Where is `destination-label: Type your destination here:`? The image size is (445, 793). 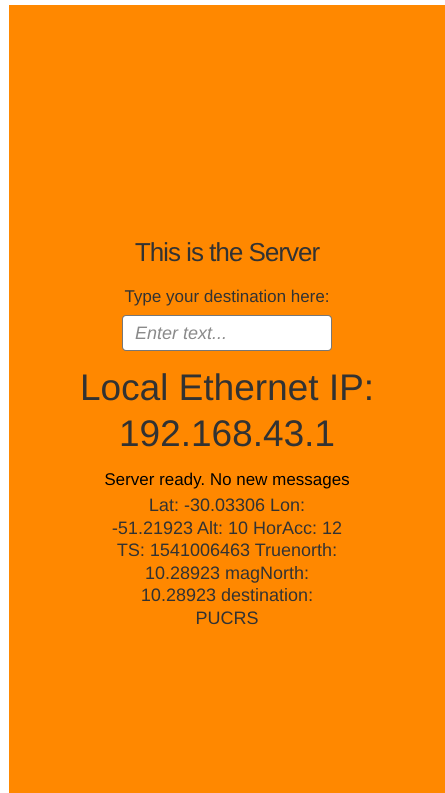 destination-label: Type your destination here: is located at coordinates (227, 297).